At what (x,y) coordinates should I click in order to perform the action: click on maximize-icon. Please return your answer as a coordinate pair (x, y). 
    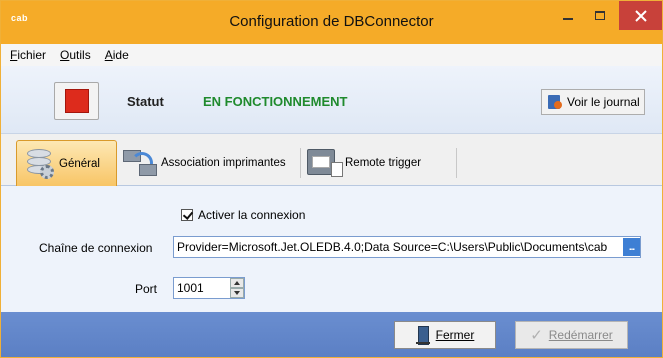
    Looking at the image, I should click on (600, 15).